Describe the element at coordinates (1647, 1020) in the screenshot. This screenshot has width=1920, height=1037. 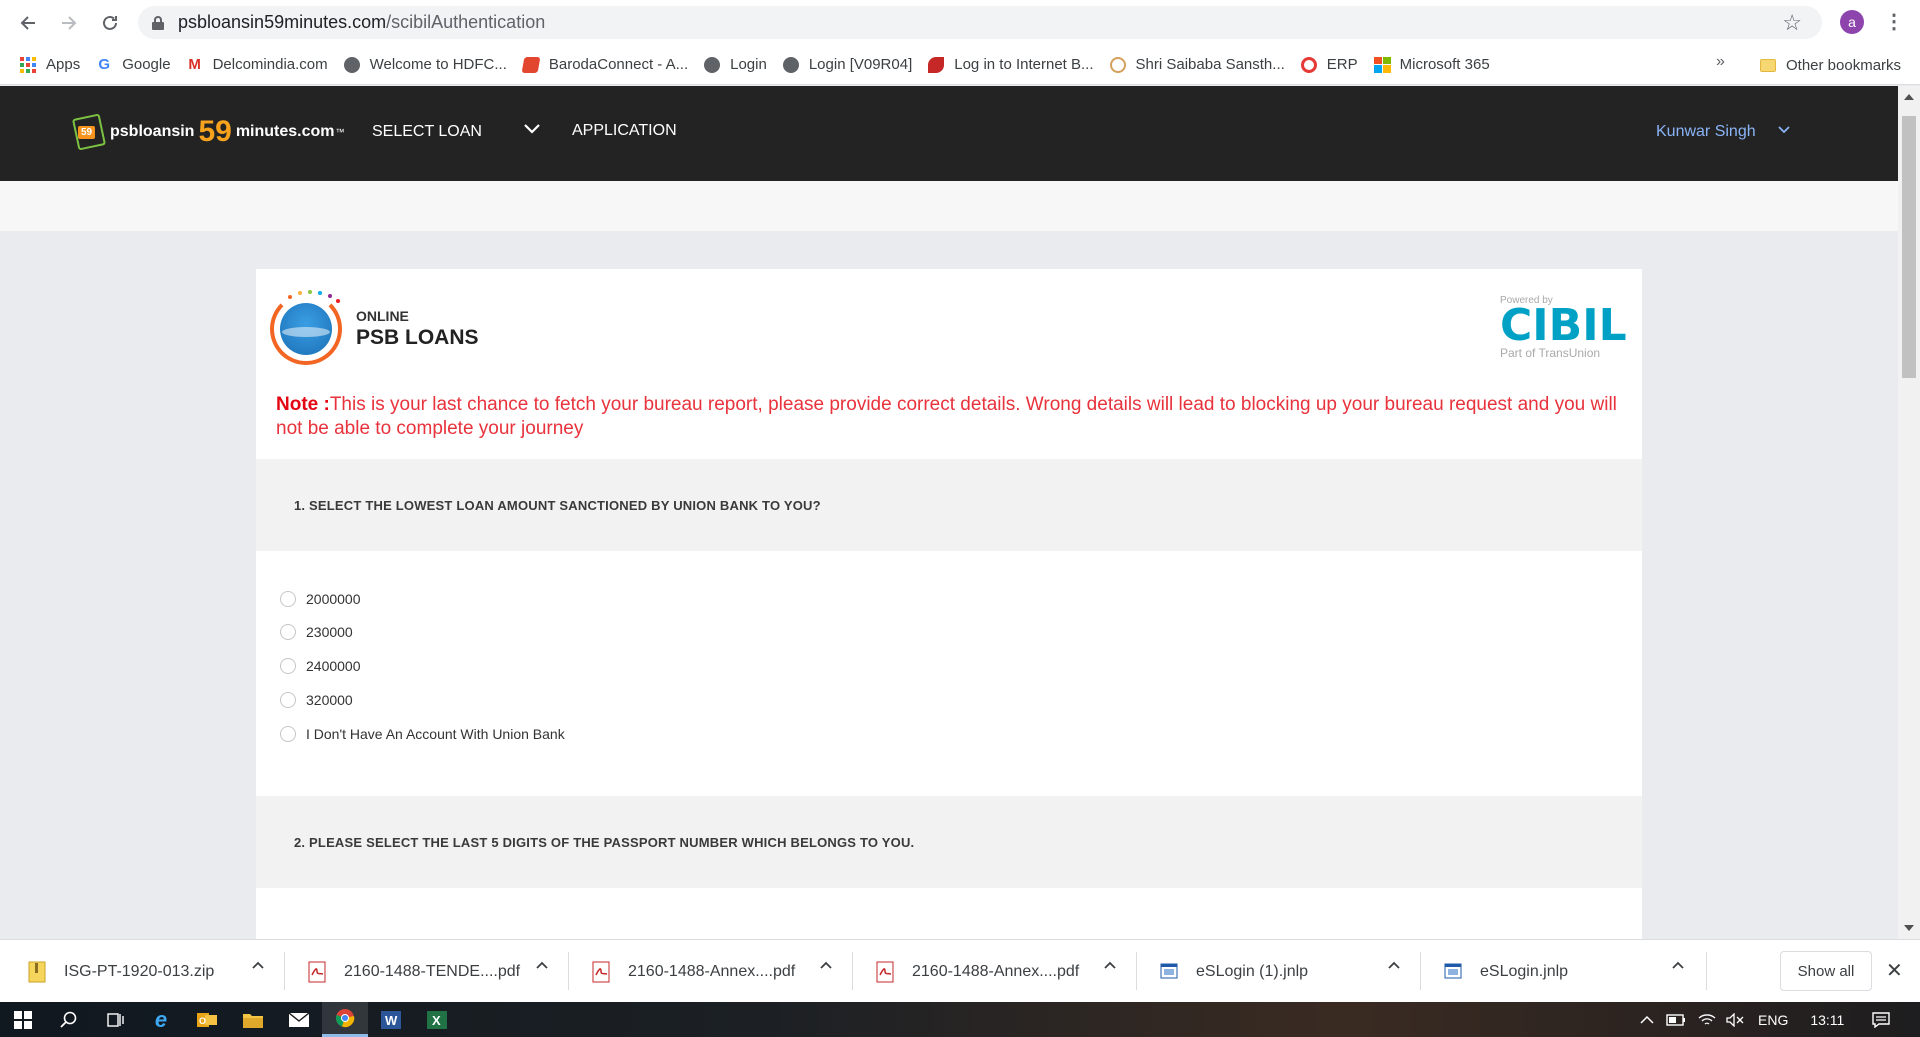
I see `tray-expand-icon` at that location.